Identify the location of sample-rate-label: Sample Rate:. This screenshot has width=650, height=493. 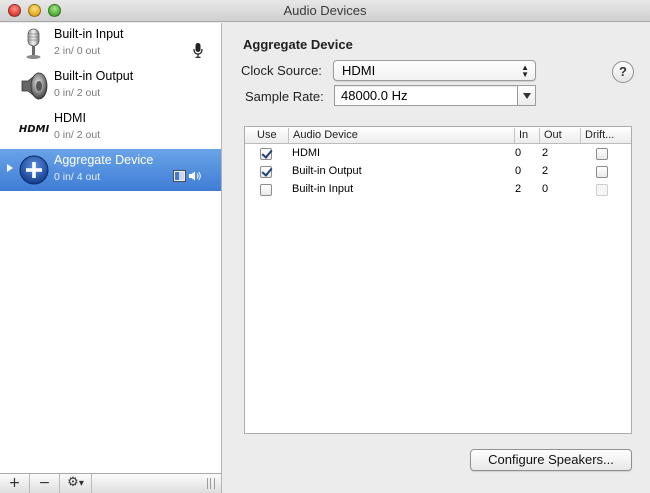
(284, 96).